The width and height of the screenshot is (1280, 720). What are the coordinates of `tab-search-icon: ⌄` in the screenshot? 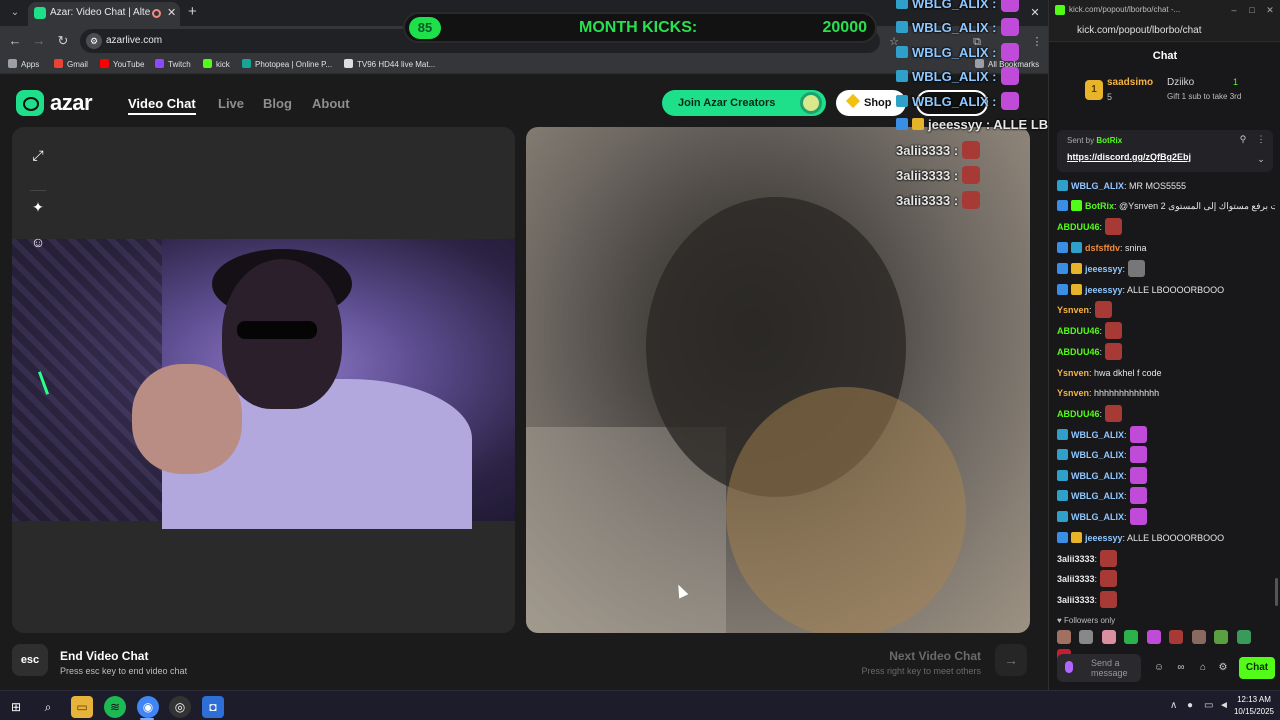 It's located at (15, 13).